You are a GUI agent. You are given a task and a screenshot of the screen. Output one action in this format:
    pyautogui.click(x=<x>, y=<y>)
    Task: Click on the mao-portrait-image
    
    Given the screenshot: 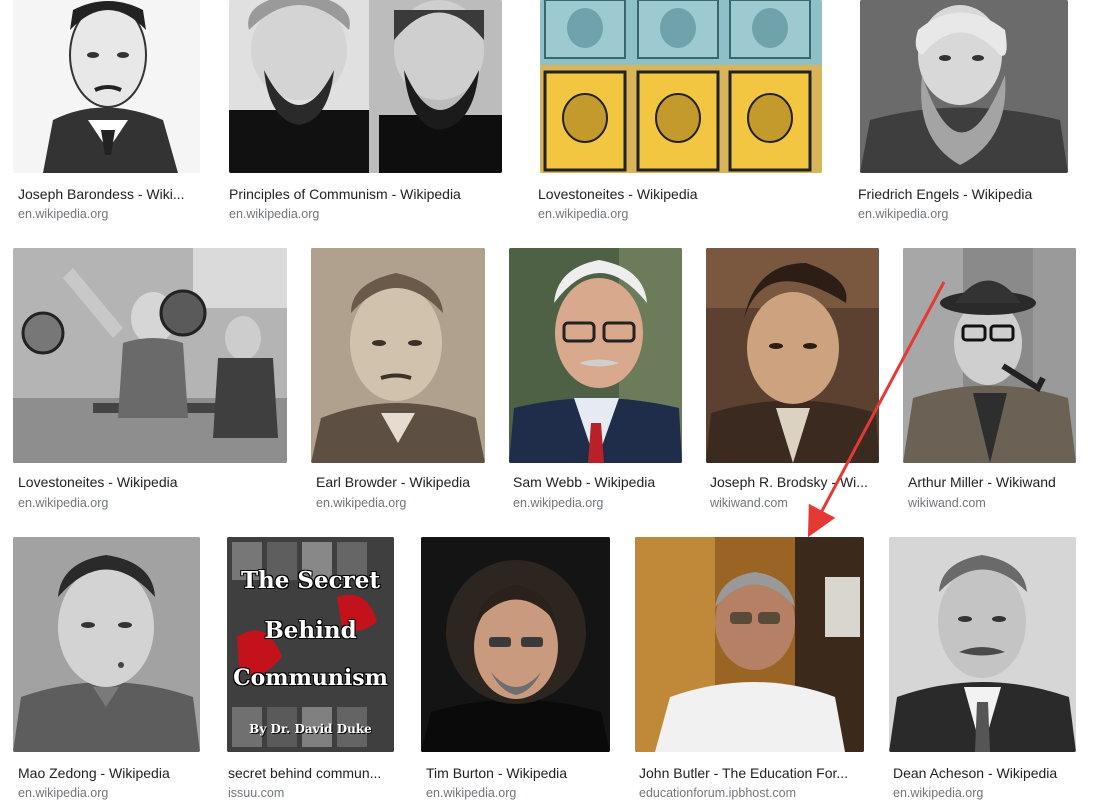 What is the action you would take?
    pyautogui.click(x=106, y=644)
    